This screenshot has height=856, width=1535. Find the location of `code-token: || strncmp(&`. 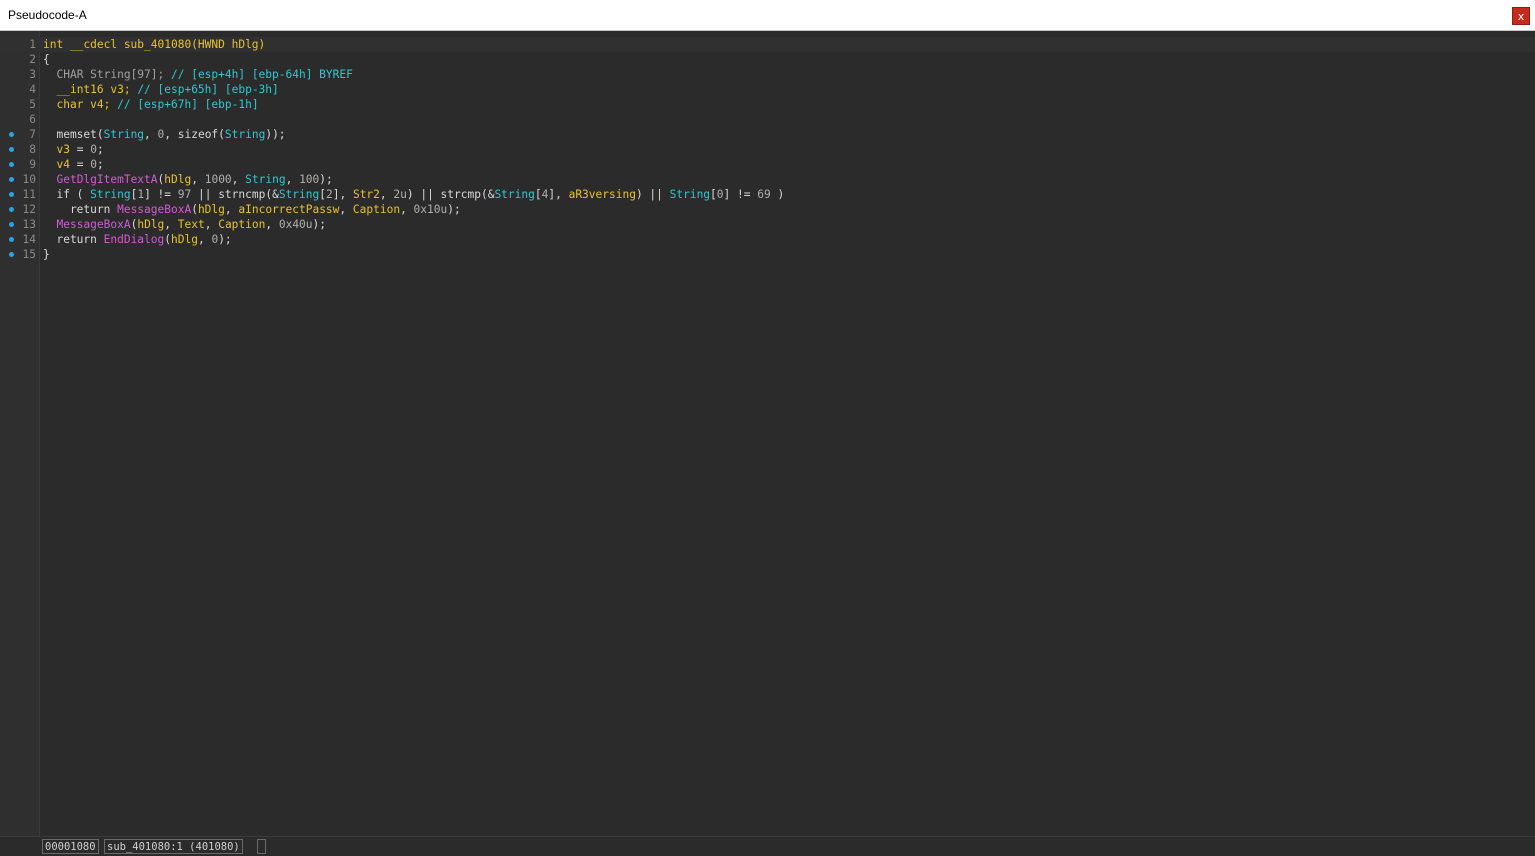

code-token: || strncmp(& is located at coordinates (235, 194).